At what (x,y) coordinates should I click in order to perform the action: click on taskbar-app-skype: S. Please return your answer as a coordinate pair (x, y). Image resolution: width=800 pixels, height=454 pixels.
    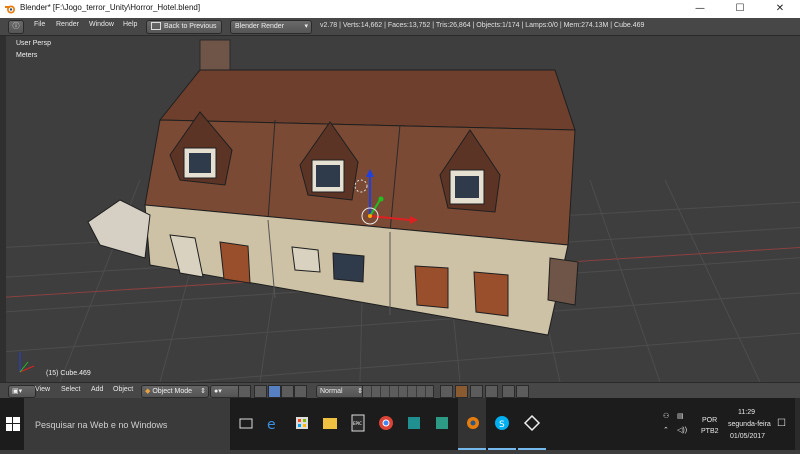
    Looking at the image, I should click on (502, 424).